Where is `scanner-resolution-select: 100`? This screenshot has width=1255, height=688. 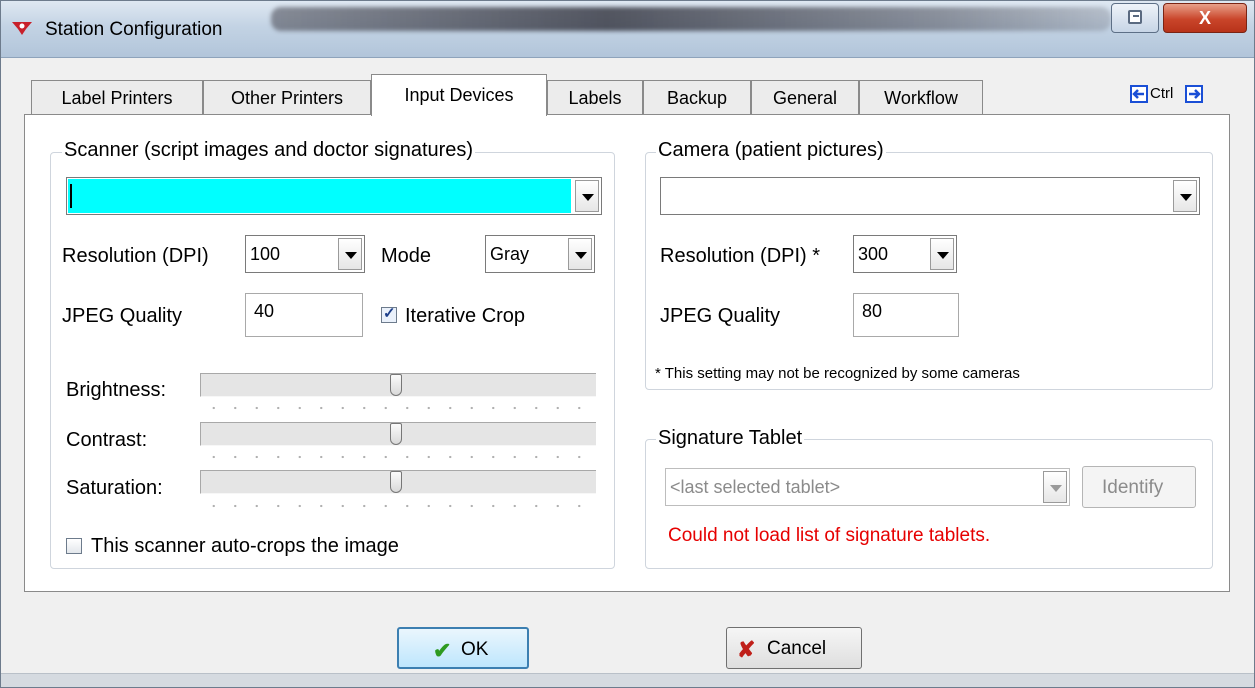 scanner-resolution-select: 100 is located at coordinates (305, 254).